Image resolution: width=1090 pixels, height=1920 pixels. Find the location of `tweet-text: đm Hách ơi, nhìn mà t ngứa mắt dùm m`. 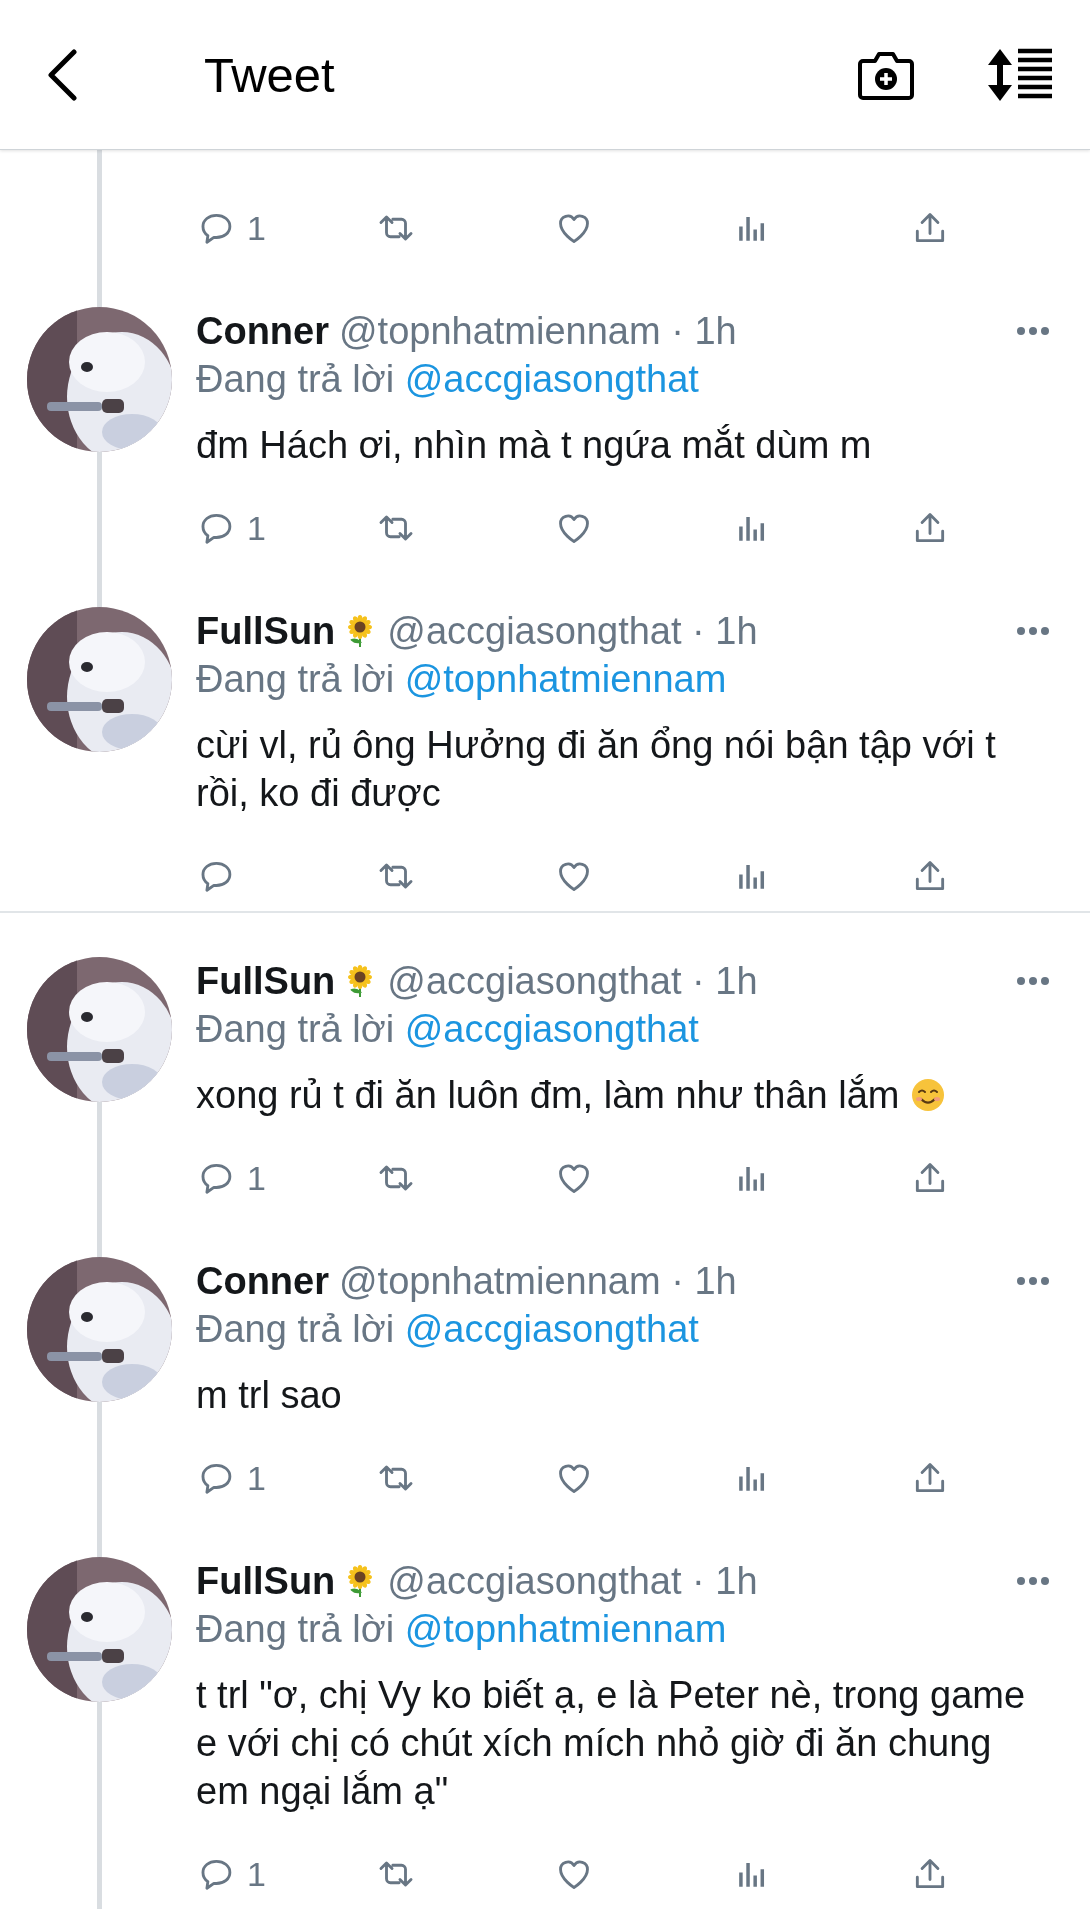

tweet-text: đm Hách ơi, nhìn mà t ngứa mắt dùm m is located at coordinates (534, 445).